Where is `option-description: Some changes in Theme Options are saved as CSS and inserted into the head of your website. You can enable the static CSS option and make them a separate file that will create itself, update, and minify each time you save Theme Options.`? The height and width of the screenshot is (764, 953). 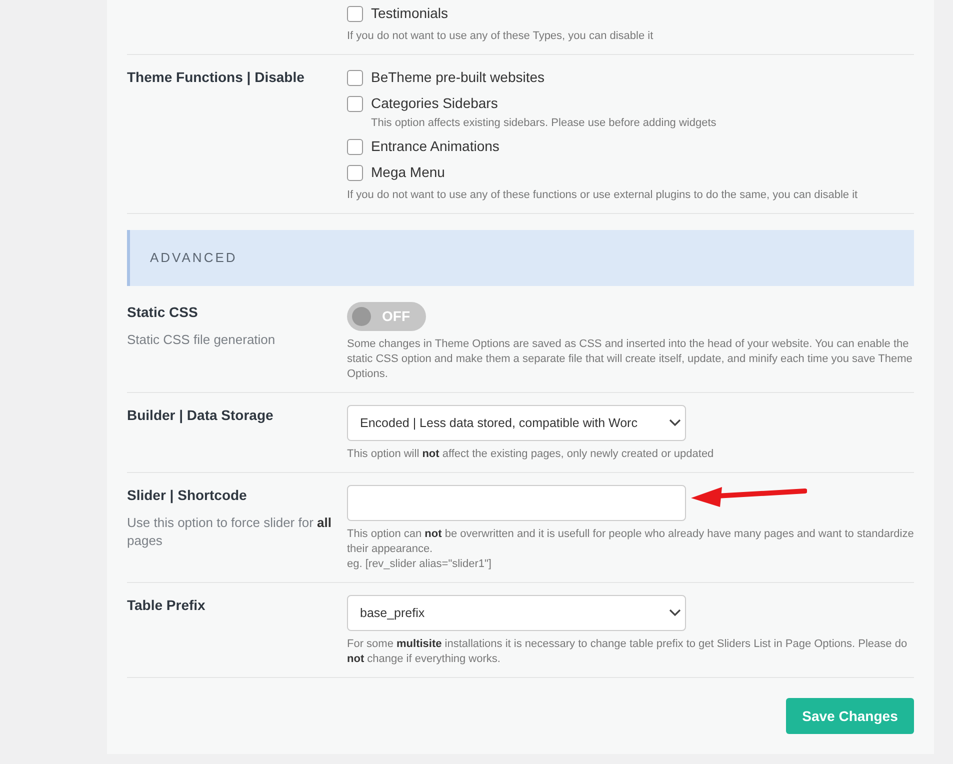 option-description: Some changes in Theme Options are saved as CSS and inserted into the head of your website. You can enable the static CSS option and make them a separate file that will create itself, update, and minify each time you save Theme Options. is located at coordinates (630, 359).